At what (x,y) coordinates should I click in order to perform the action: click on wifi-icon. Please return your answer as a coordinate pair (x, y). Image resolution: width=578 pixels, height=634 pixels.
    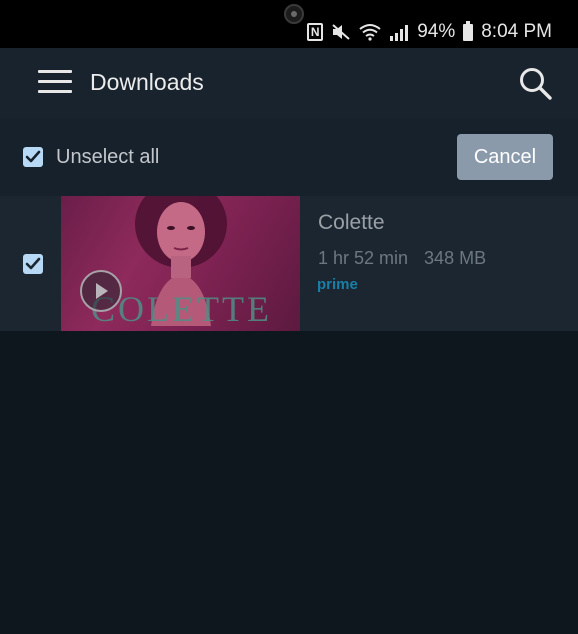
    Looking at the image, I should click on (370, 32).